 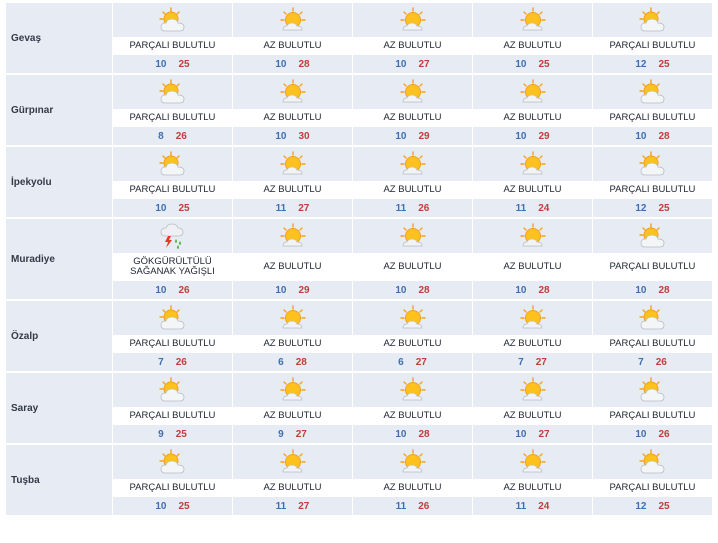 What do you see at coordinates (281, 362) in the screenshot?
I see `min-temperature: 6` at bounding box center [281, 362].